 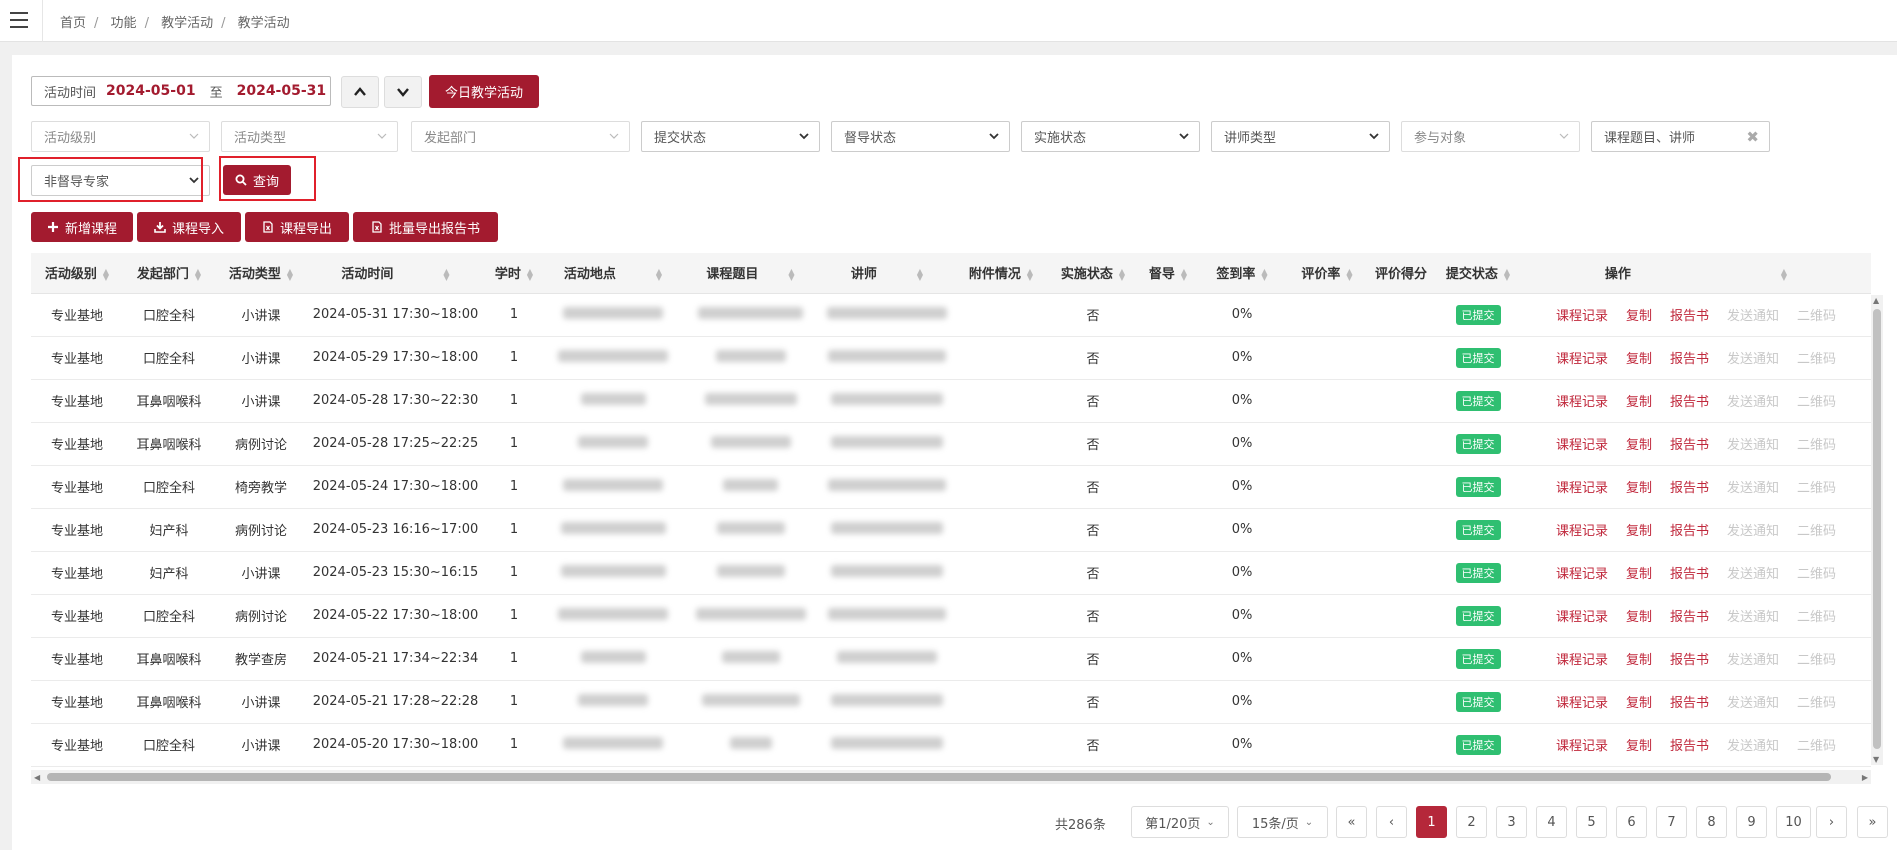 What do you see at coordinates (1865, 777) in the screenshot?
I see `scroll-right-icon: ▶` at bounding box center [1865, 777].